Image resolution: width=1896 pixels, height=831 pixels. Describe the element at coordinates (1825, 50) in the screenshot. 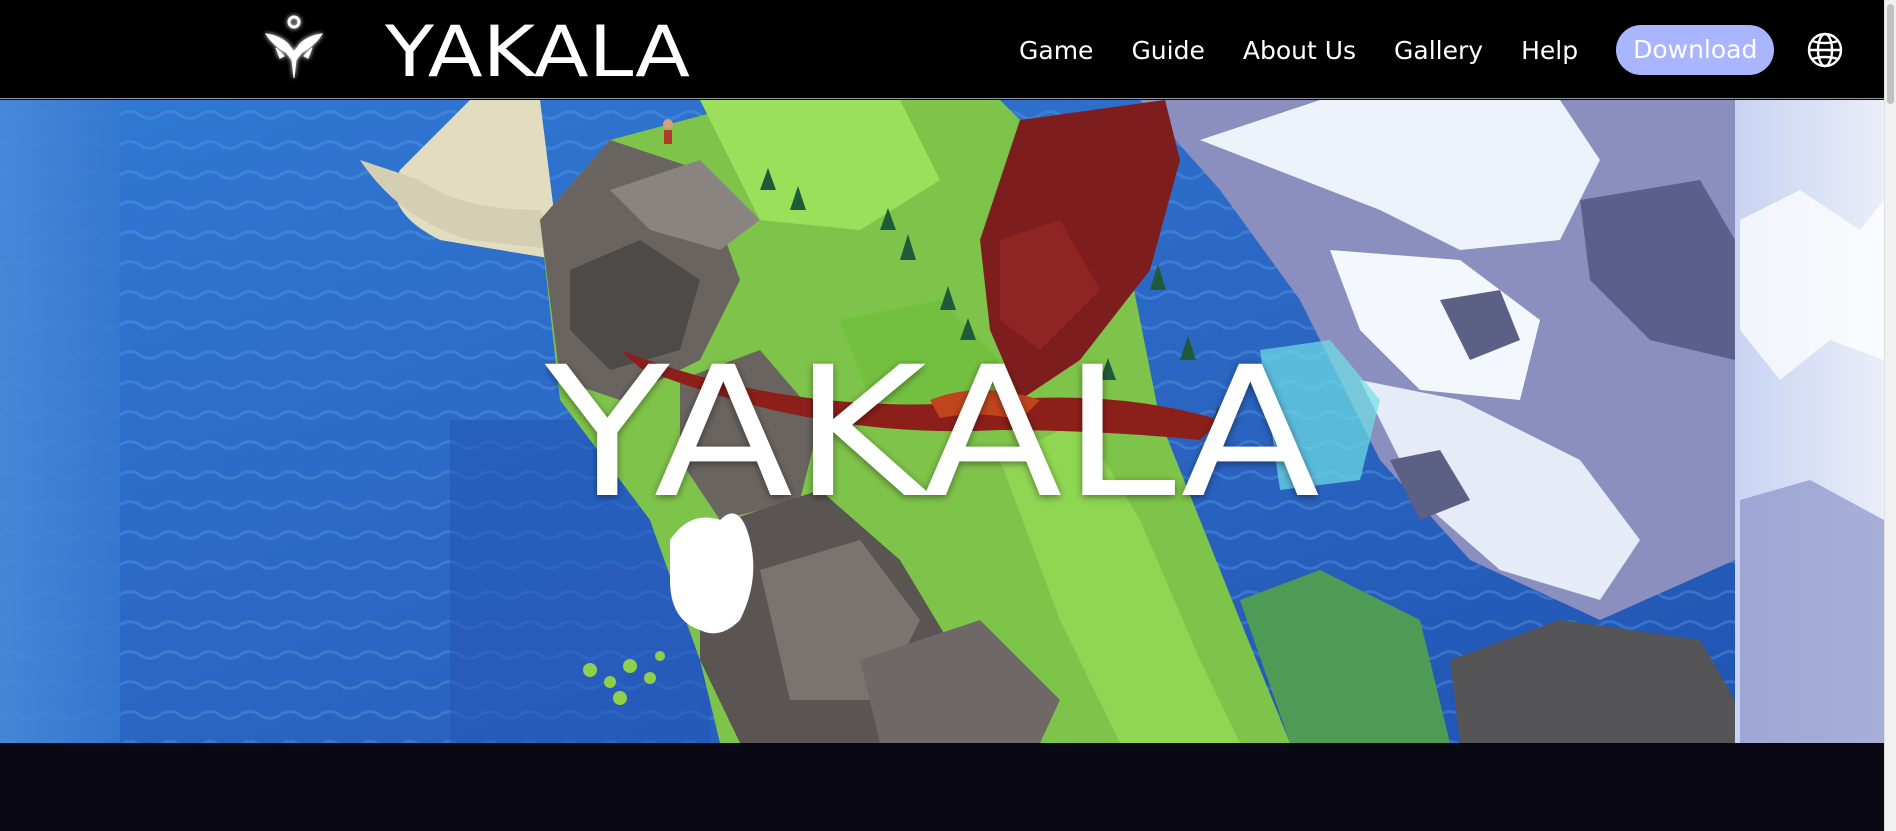

I see `globe-icon` at that location.